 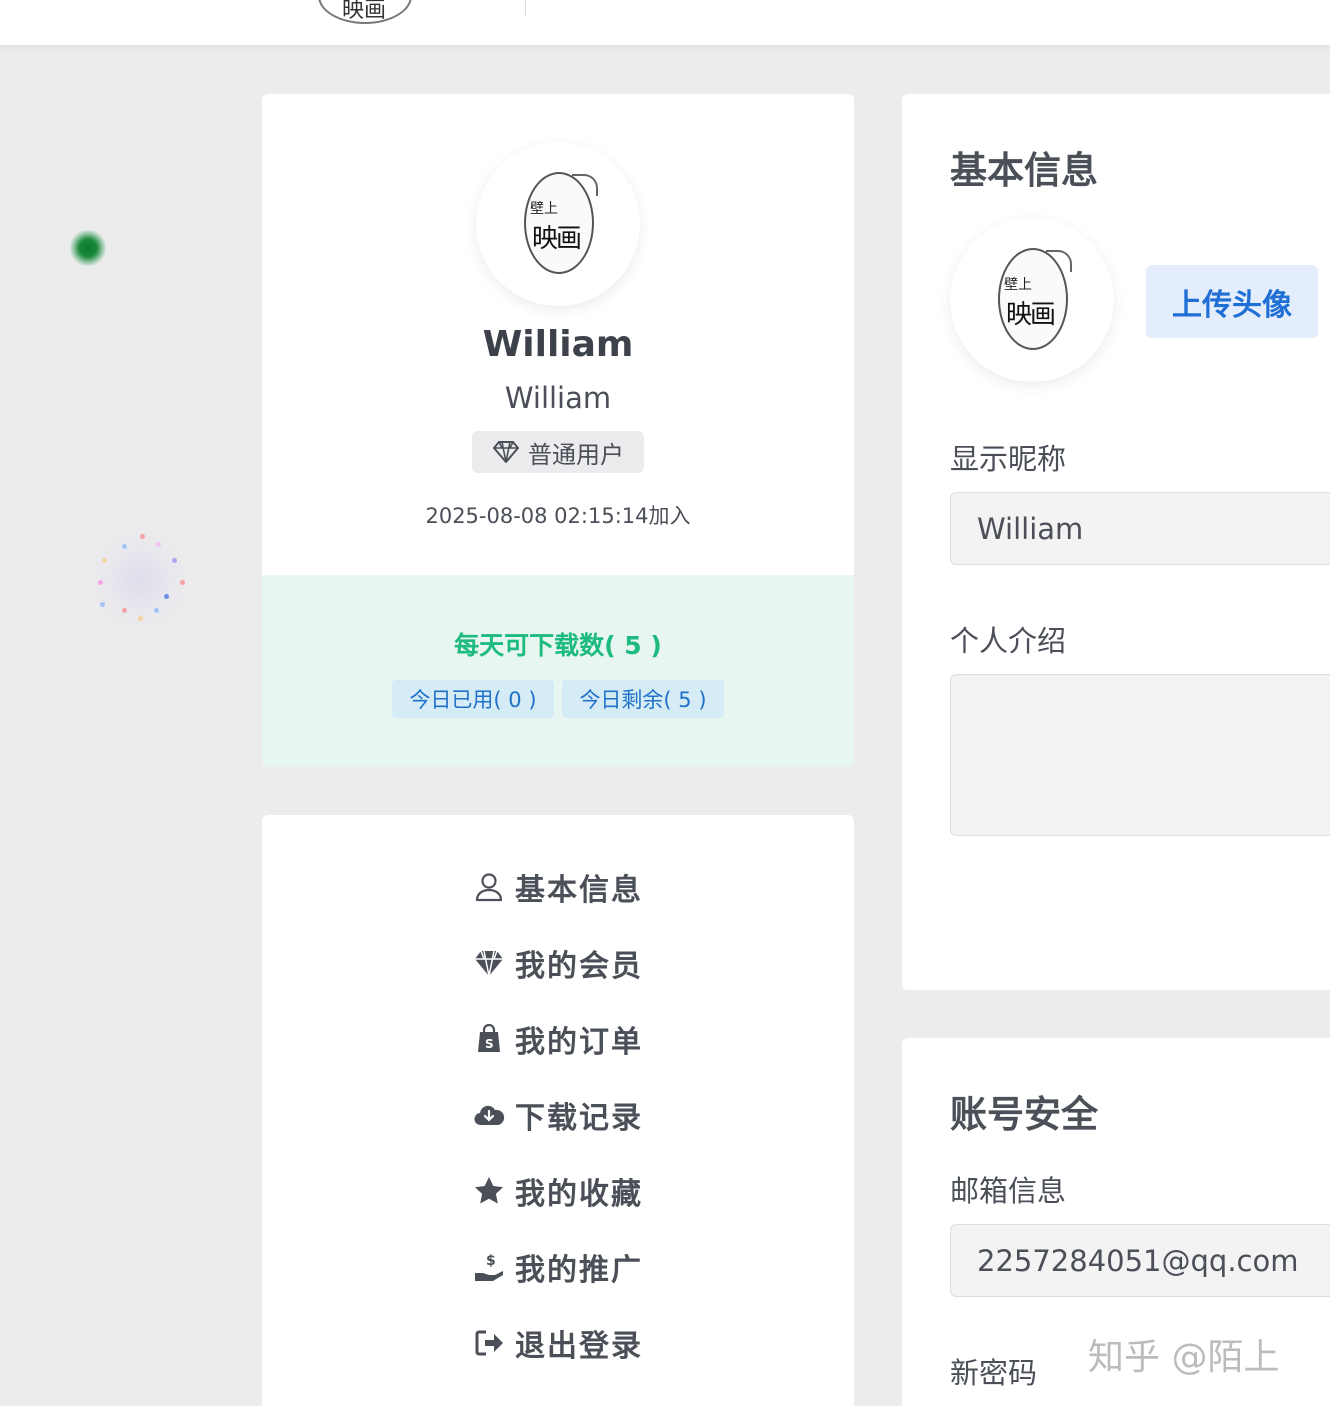 What do you see at coordinates (579, 1346) in the screenshot?
I see `menu-item-label: 退出登录` at bounding box center [579, 1346].